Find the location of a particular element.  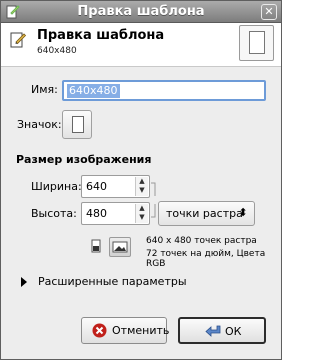

cancel-button: Отменить is located at coordinates (125, 330).